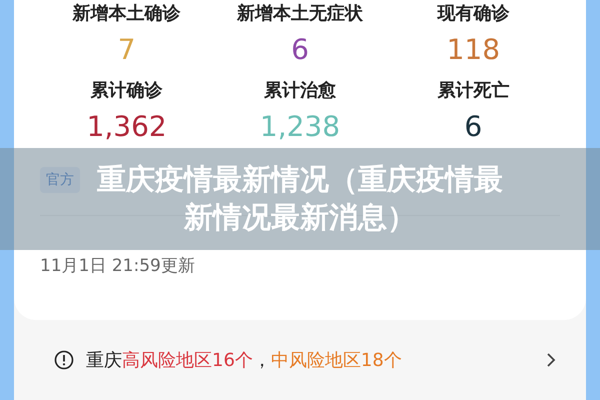  What do you see at coordinates (118, 266) in the screenshot?
I see `update-time: 11月1日 21:59更新` at bounding box center [118, 266].